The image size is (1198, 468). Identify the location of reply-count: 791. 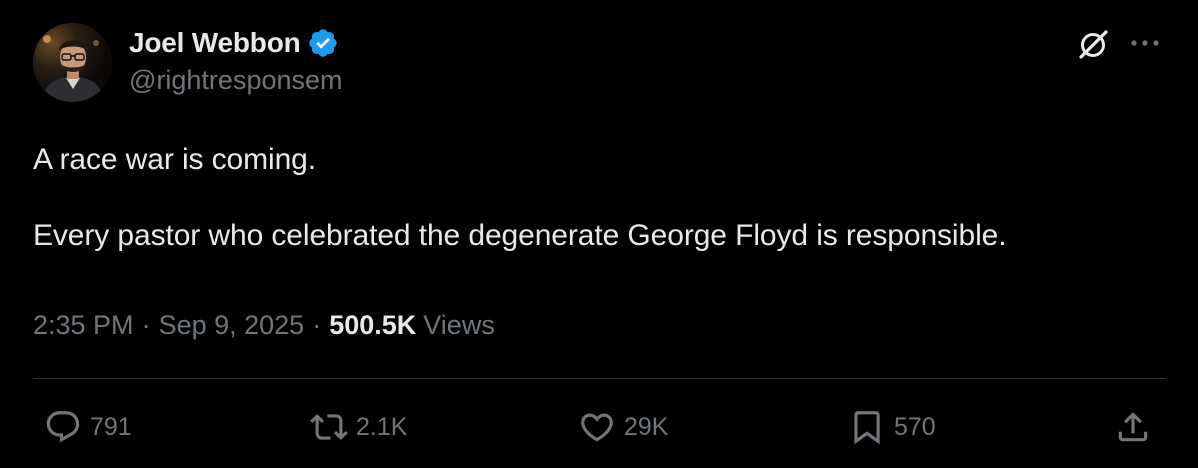
(111, 426).